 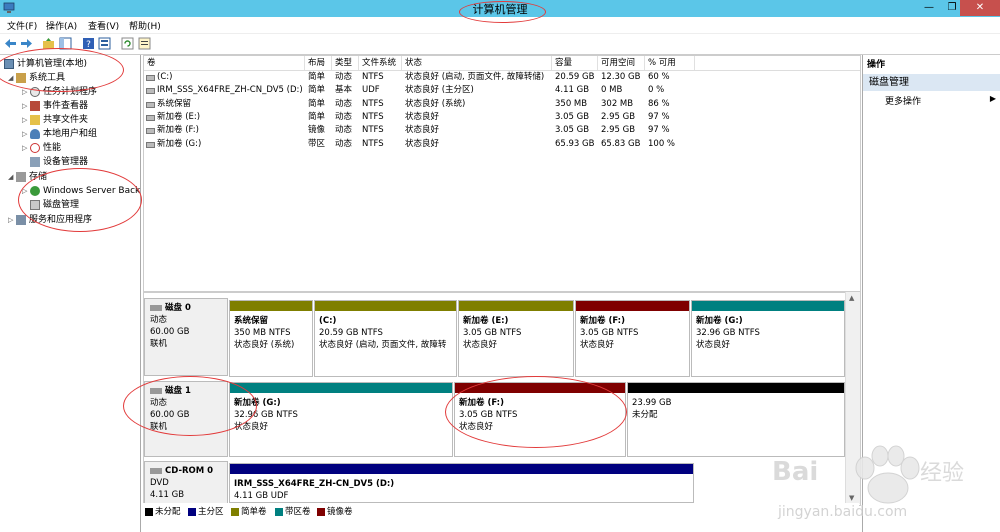 What do you see at coordinates (65, 43) in the screenshot?
I see `show-tree-icon` at bounding box center [65, 43].